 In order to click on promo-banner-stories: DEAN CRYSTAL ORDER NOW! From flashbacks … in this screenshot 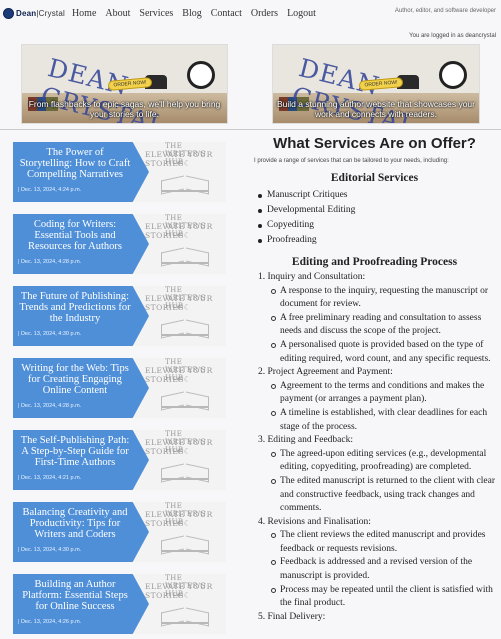, I will do `click(124, 84)`.